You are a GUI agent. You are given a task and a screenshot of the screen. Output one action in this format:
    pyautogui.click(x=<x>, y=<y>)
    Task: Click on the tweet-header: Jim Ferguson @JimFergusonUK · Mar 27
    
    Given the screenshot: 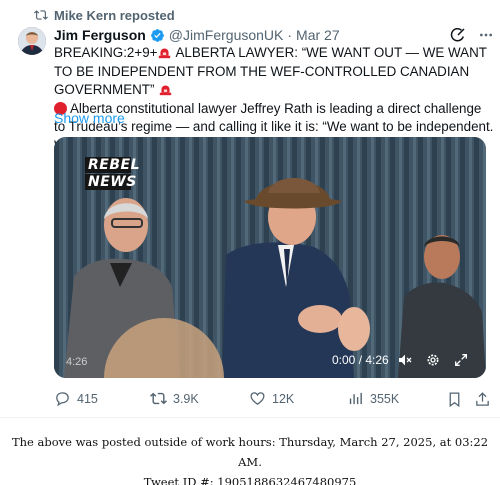 What is the action you would take?
    pyautogui.click(x=197, y=35)
    